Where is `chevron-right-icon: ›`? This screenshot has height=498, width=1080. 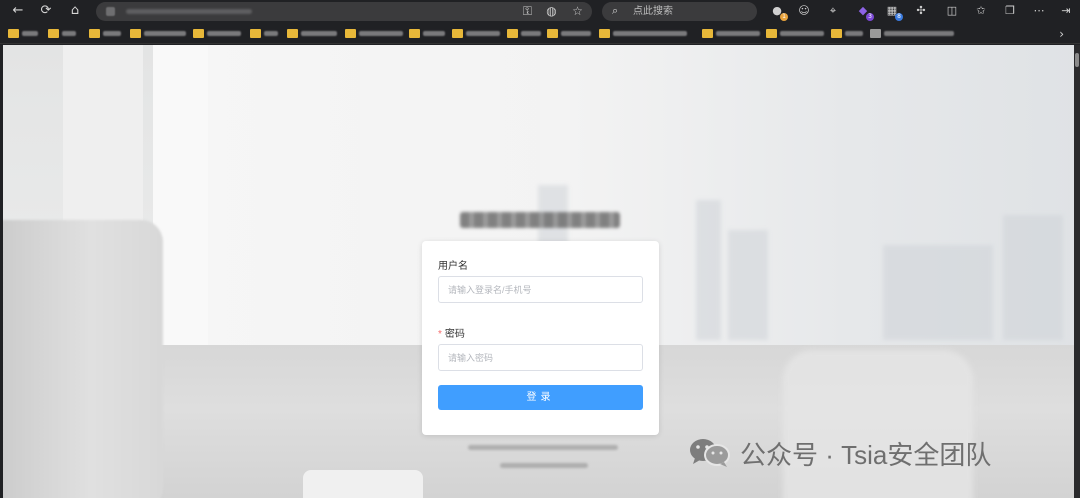
chevron-right-icon: › is located at coordinates (1061, 34).